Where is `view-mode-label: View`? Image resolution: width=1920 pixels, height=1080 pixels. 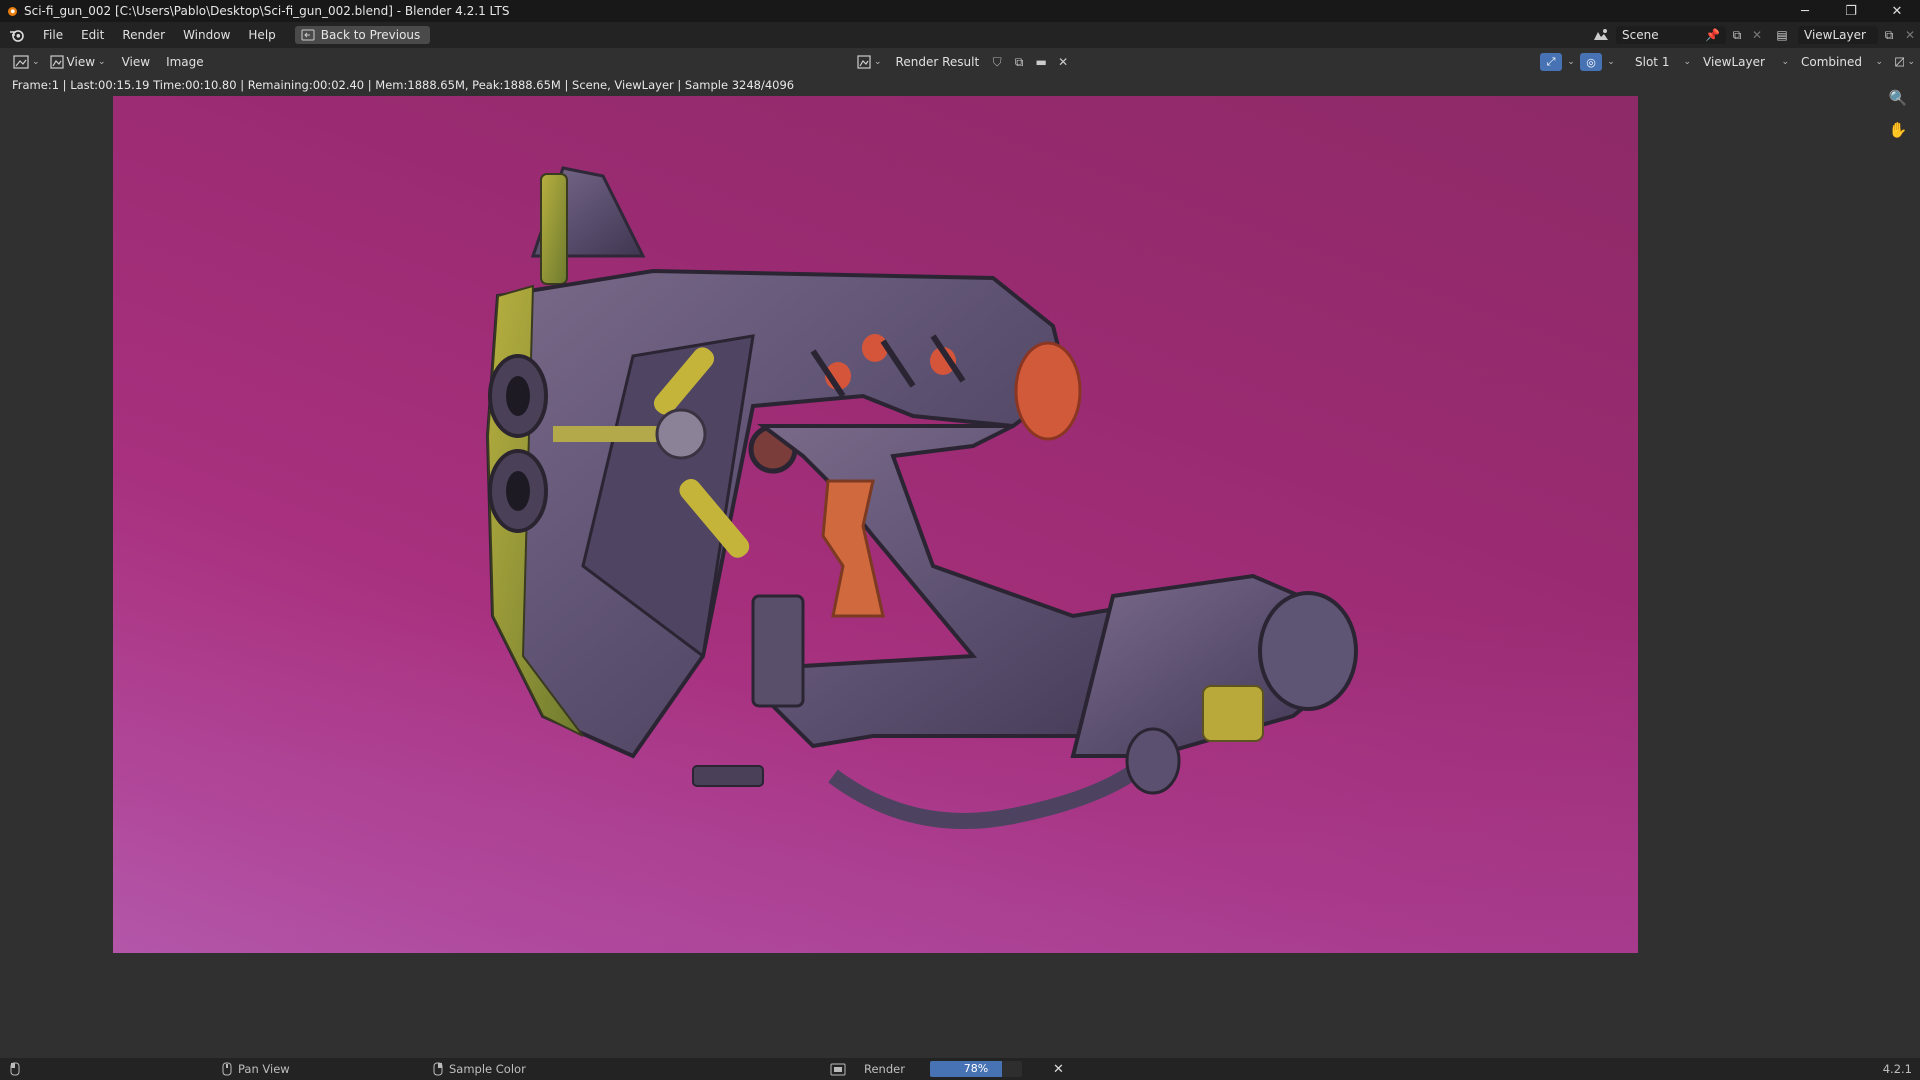 view-mode-label: View is located at coordinates (81, 62).